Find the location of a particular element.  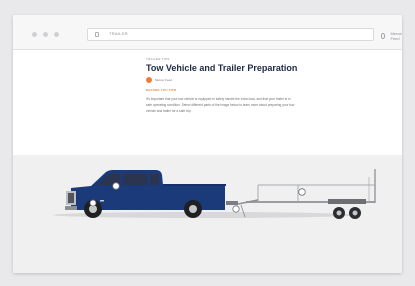

browser-toolbar: TRAILER Mercer Feed is located at coordinates (207, 32).